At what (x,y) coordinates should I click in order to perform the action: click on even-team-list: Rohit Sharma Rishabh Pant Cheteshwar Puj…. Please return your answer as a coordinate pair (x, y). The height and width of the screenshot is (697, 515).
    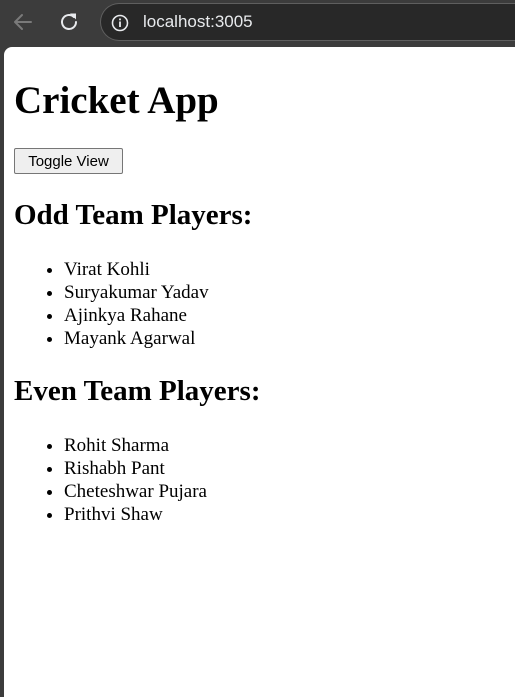
    Looking at the image, I should click on (110, 480).